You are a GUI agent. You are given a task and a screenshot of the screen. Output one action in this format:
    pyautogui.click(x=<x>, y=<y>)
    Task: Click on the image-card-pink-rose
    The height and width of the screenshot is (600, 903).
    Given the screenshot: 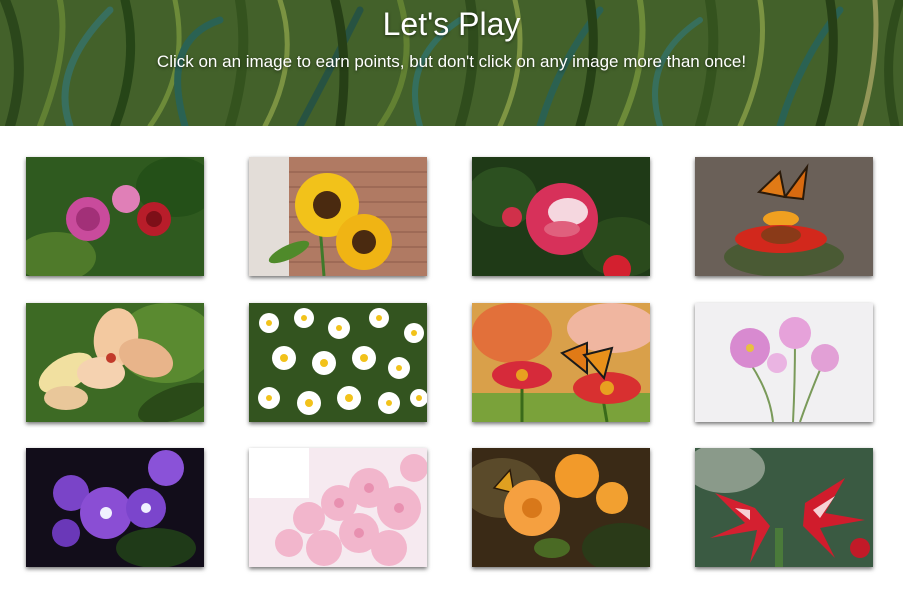 What is the action you would take?
    pyautogui.click(x=561, y=216)
    